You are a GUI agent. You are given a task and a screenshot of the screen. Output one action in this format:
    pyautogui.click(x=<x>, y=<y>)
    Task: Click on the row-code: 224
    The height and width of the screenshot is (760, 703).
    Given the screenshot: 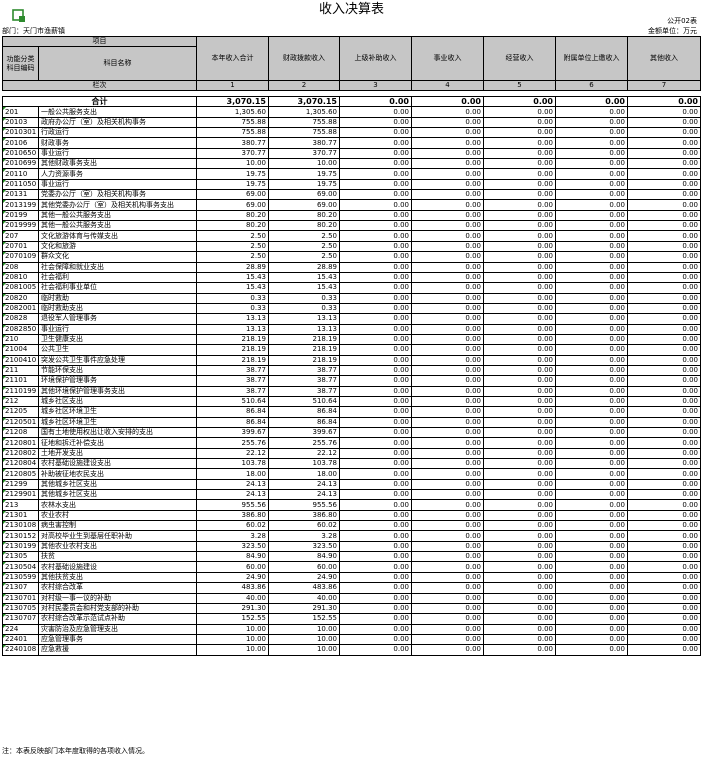 What is the action you would take?
    pyautogui.click(x=20, y=629)
    